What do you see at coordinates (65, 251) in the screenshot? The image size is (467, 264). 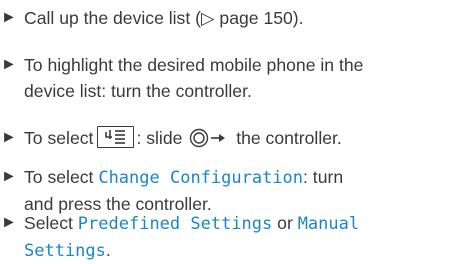 I see `menu-item-reference: Settings` at bounding box center [65, 251].